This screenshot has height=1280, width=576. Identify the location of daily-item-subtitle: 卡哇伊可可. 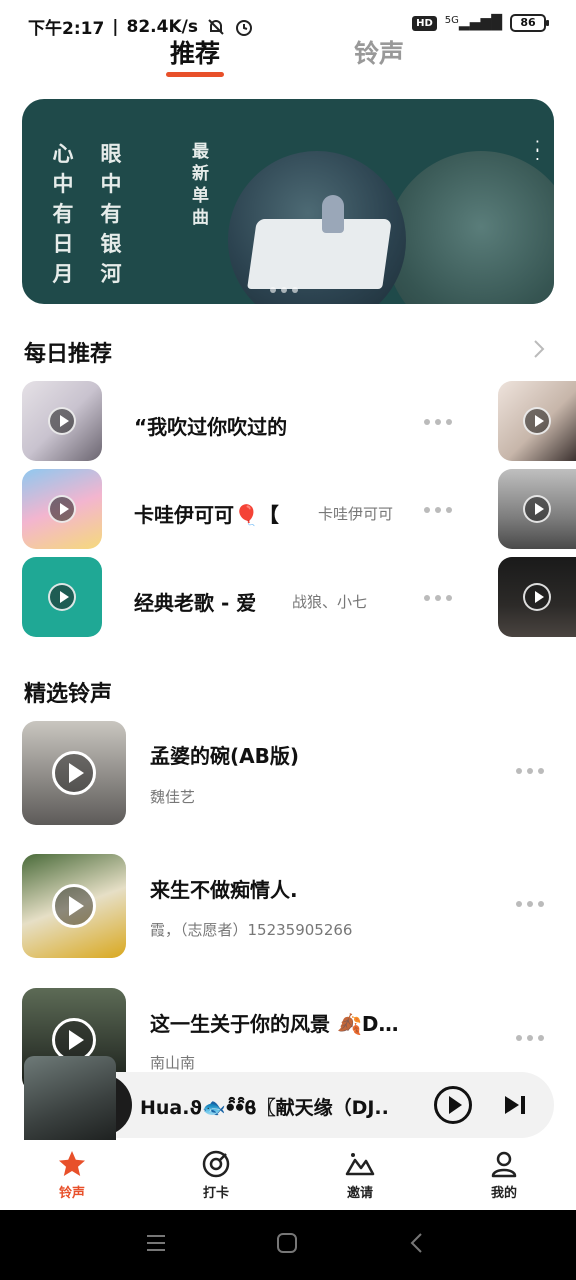
(356, 514).